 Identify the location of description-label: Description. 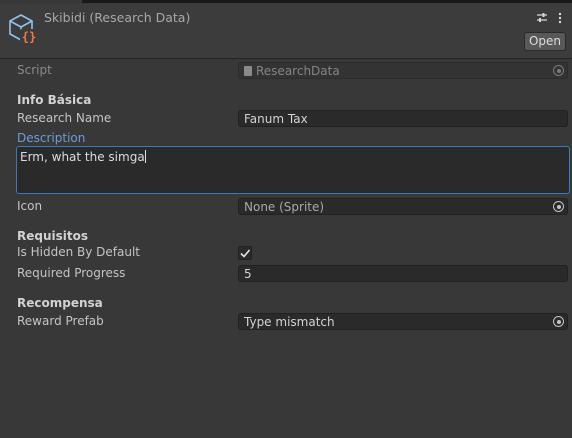
(51, 138).